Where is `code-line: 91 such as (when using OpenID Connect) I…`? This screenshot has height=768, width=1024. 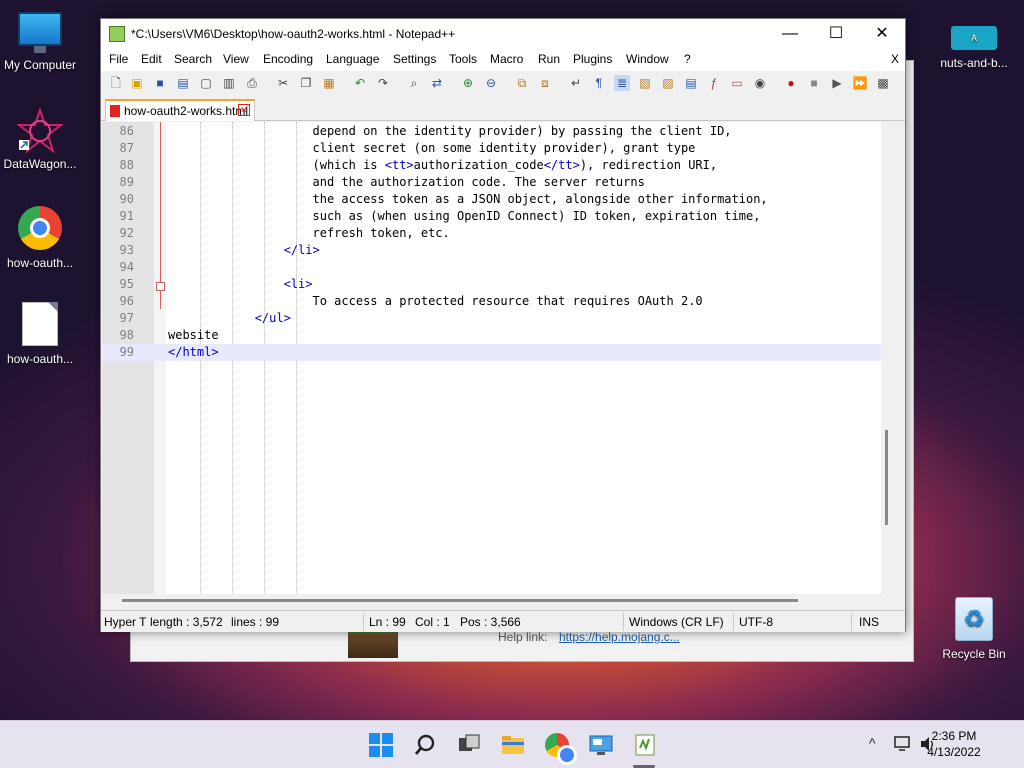 code-line: 91 such as (when using OpenID Connect) I… is located at coordinates (497, 216).